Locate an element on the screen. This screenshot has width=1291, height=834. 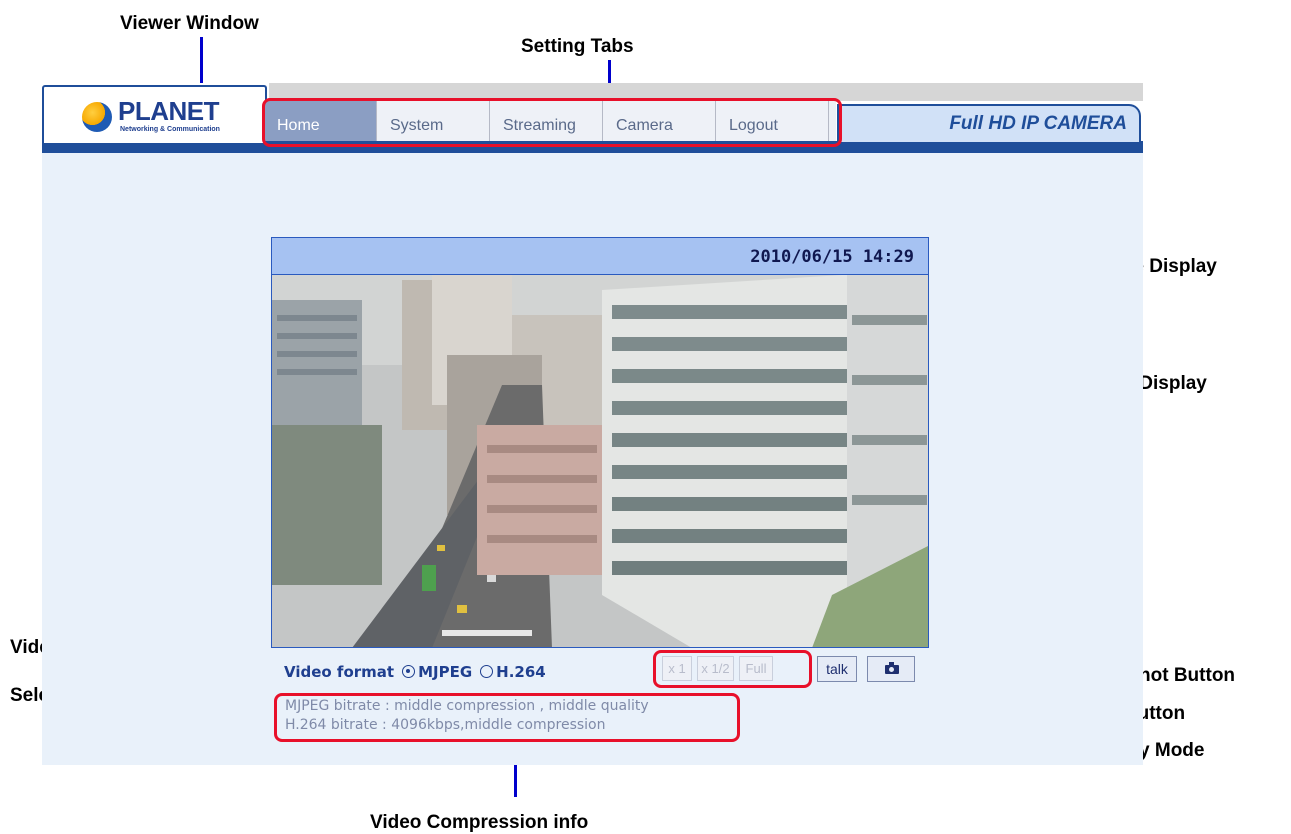
annotation-viewer-window: Viewer Window is located at coordinates (189, 23).